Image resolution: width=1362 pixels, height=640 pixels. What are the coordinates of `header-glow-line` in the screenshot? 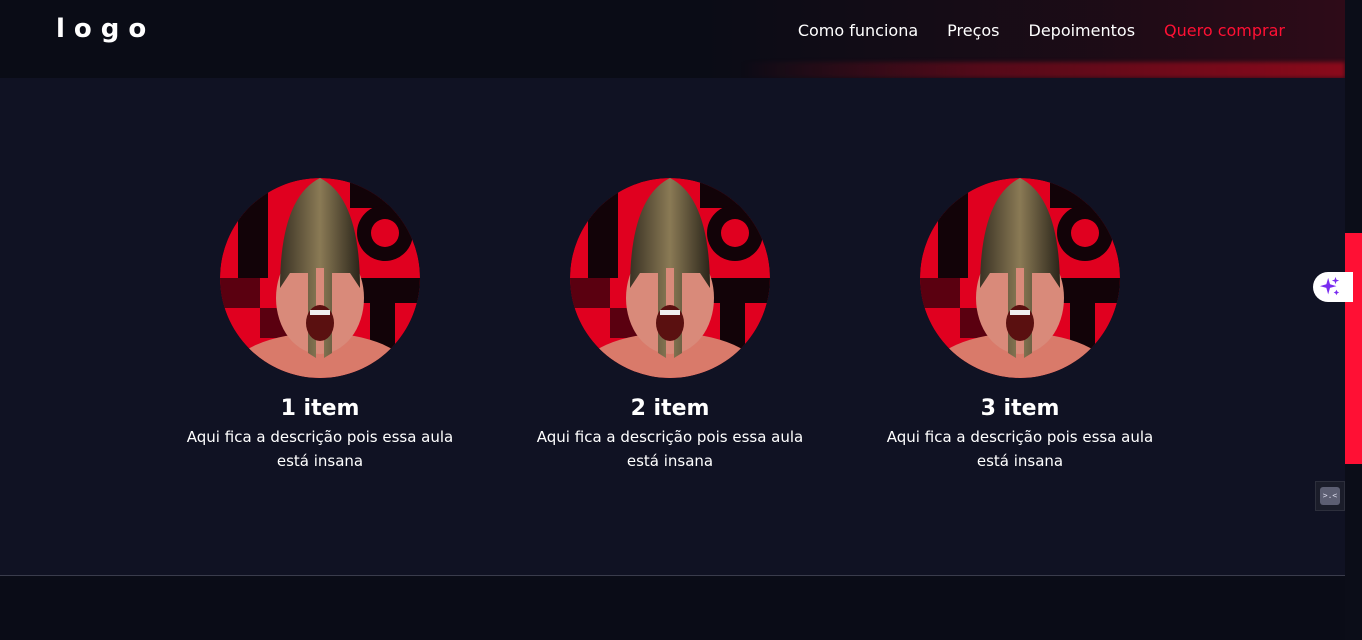 It's located at (1042, 70).